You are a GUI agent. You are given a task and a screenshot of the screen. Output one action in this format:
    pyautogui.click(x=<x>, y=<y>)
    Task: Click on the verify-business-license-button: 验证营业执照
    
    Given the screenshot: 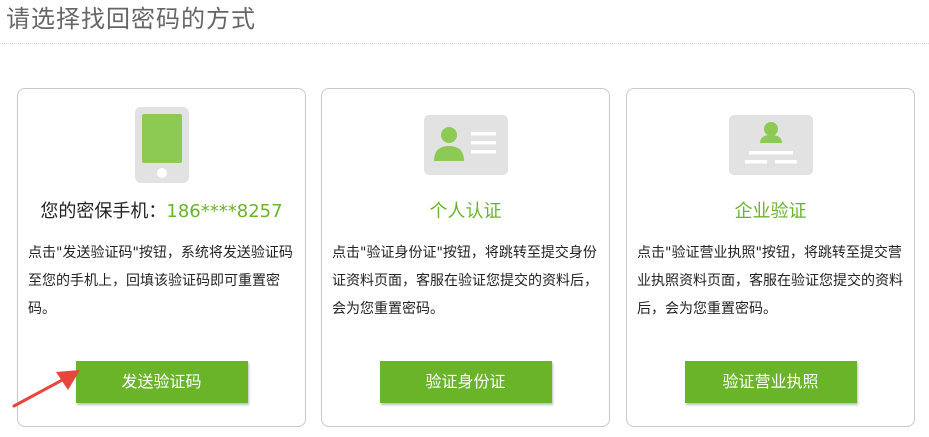 What is the action you would take?
    pyautogui.click(x=770, y=382)
    